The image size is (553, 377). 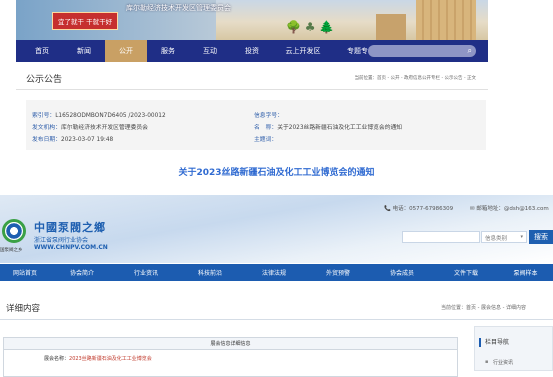 I want to click on breadcrumb: 当前位置：首页 - 公开 - 政府信息公开专栏 - 公示公告 - 正文, so click(x=415, y=78).